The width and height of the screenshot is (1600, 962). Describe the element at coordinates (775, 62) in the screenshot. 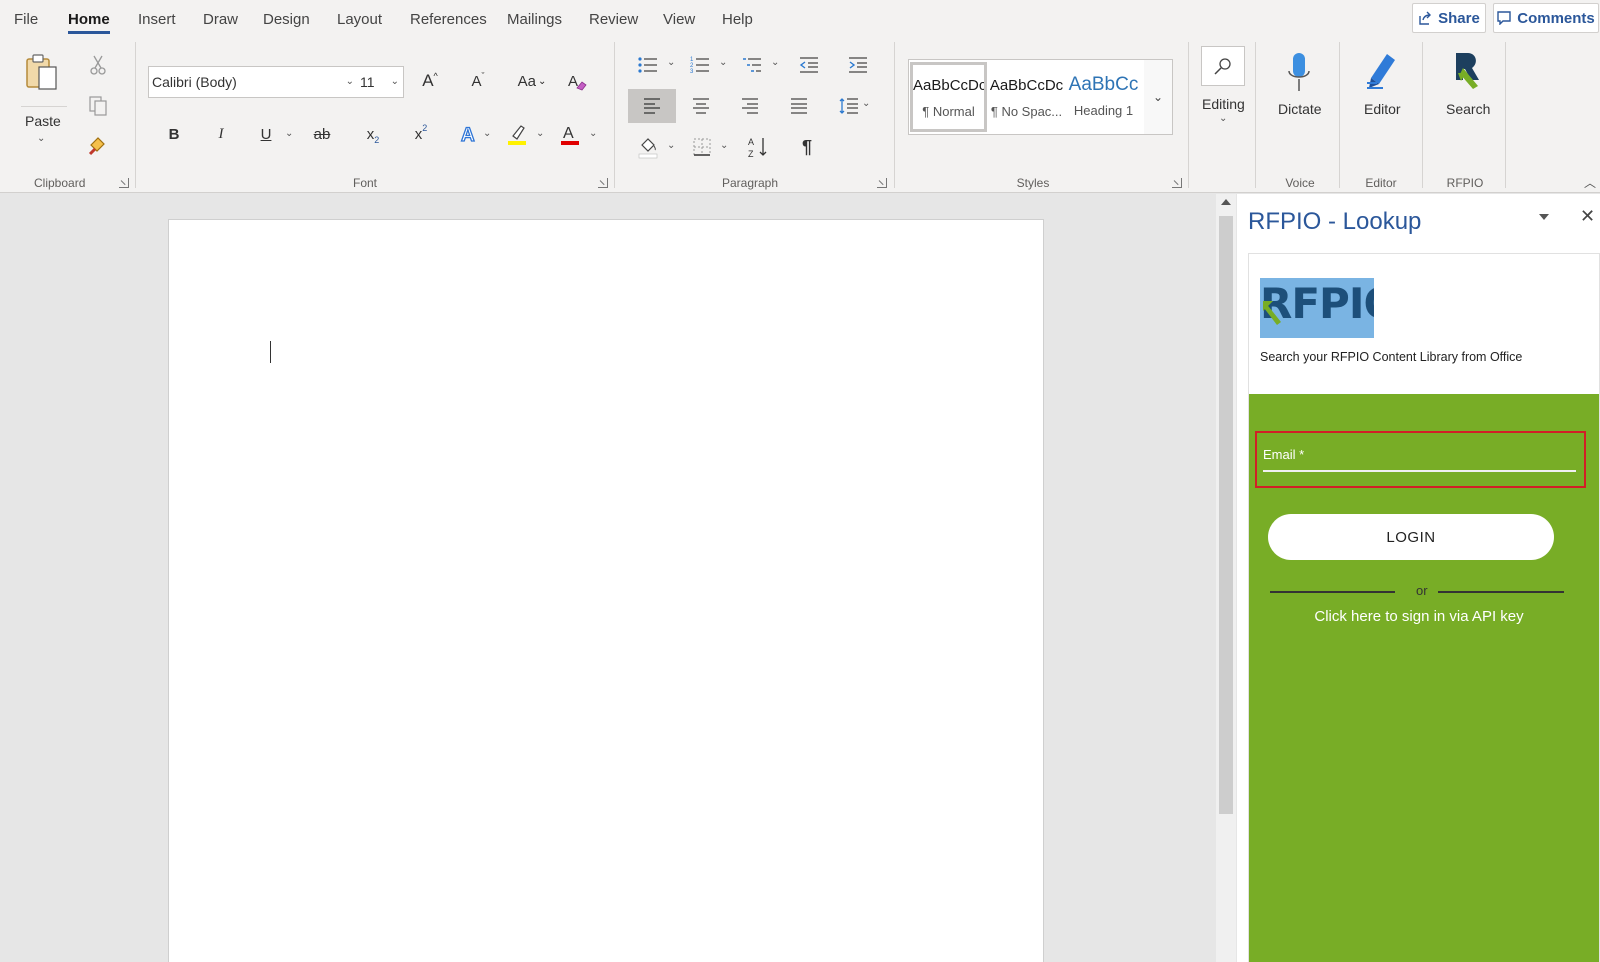

I see `multilevel-dropdown-icon: ⌄` at that location.